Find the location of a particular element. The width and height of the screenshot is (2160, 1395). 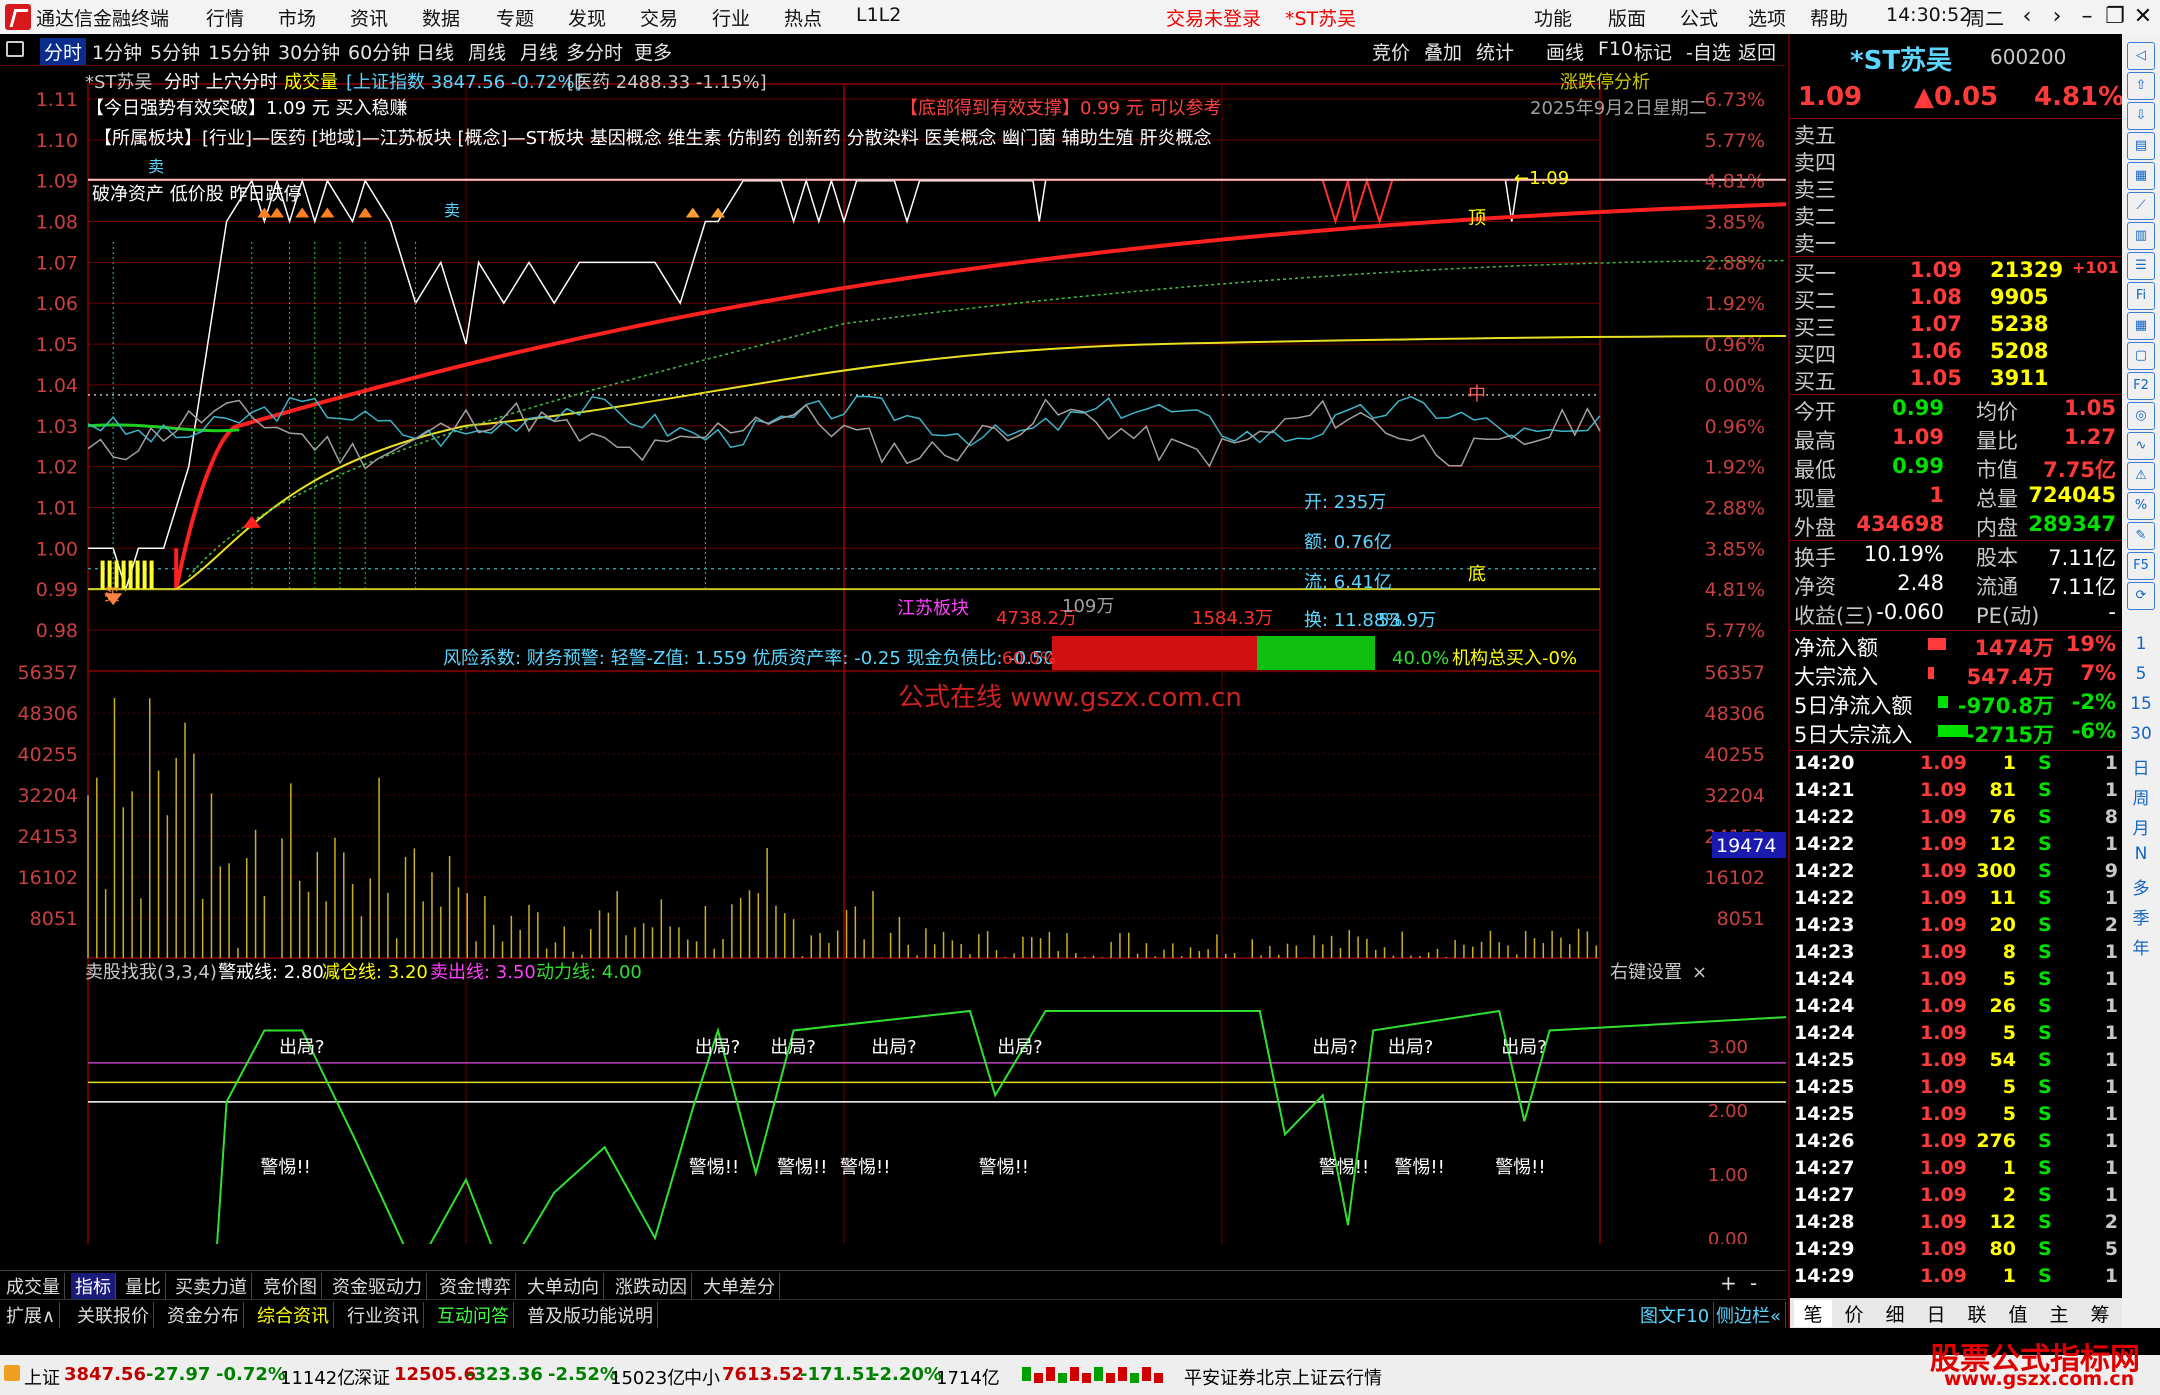

book-icon: ▤ is located at coordinates (2141, 146).